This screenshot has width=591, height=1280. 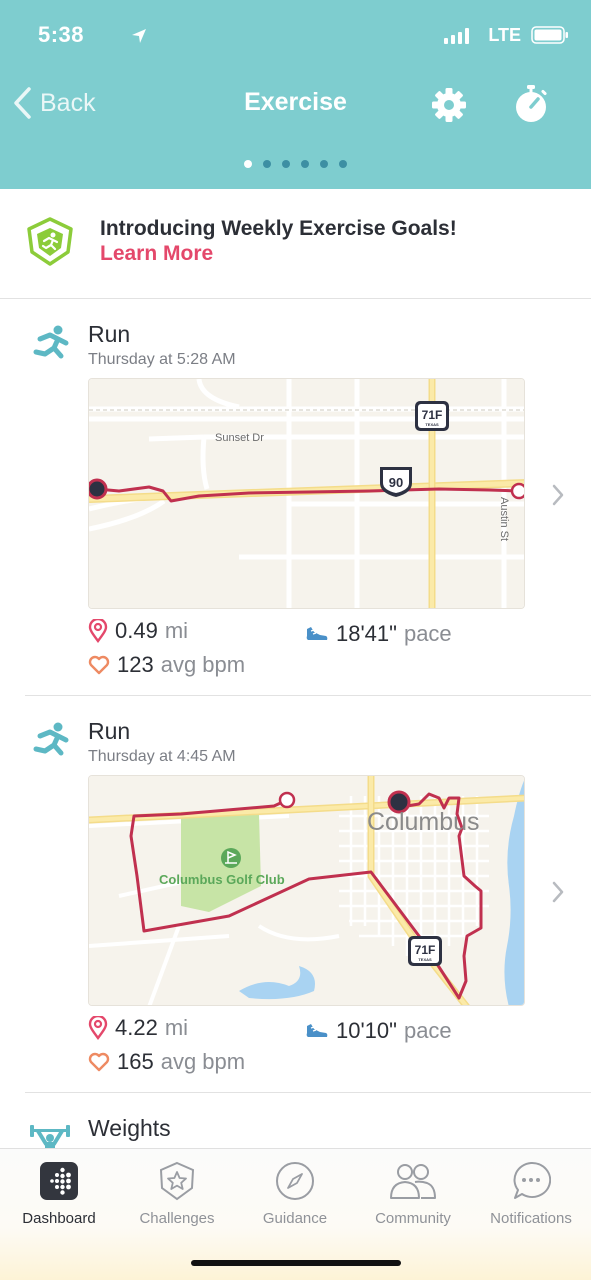 What do you see at coordinates (423, 822) in the screenshot?
I see `map-label-city: Columbus` at bounding box center [423, 822].